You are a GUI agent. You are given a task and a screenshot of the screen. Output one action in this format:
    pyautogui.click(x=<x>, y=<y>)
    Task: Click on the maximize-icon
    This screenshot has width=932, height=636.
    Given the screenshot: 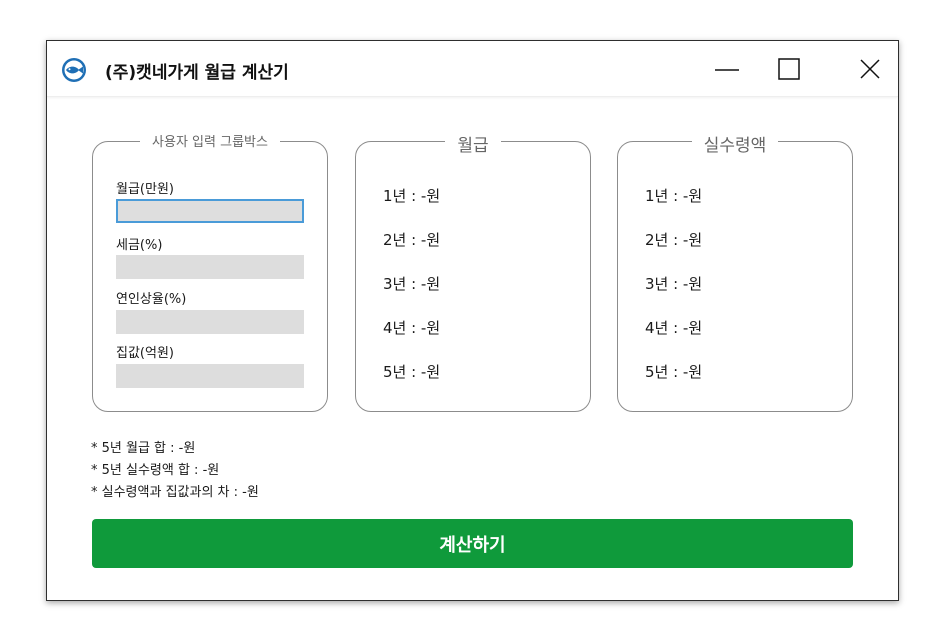 What is the action you would take?
    pyautogui.click(x=789, y=69)
    